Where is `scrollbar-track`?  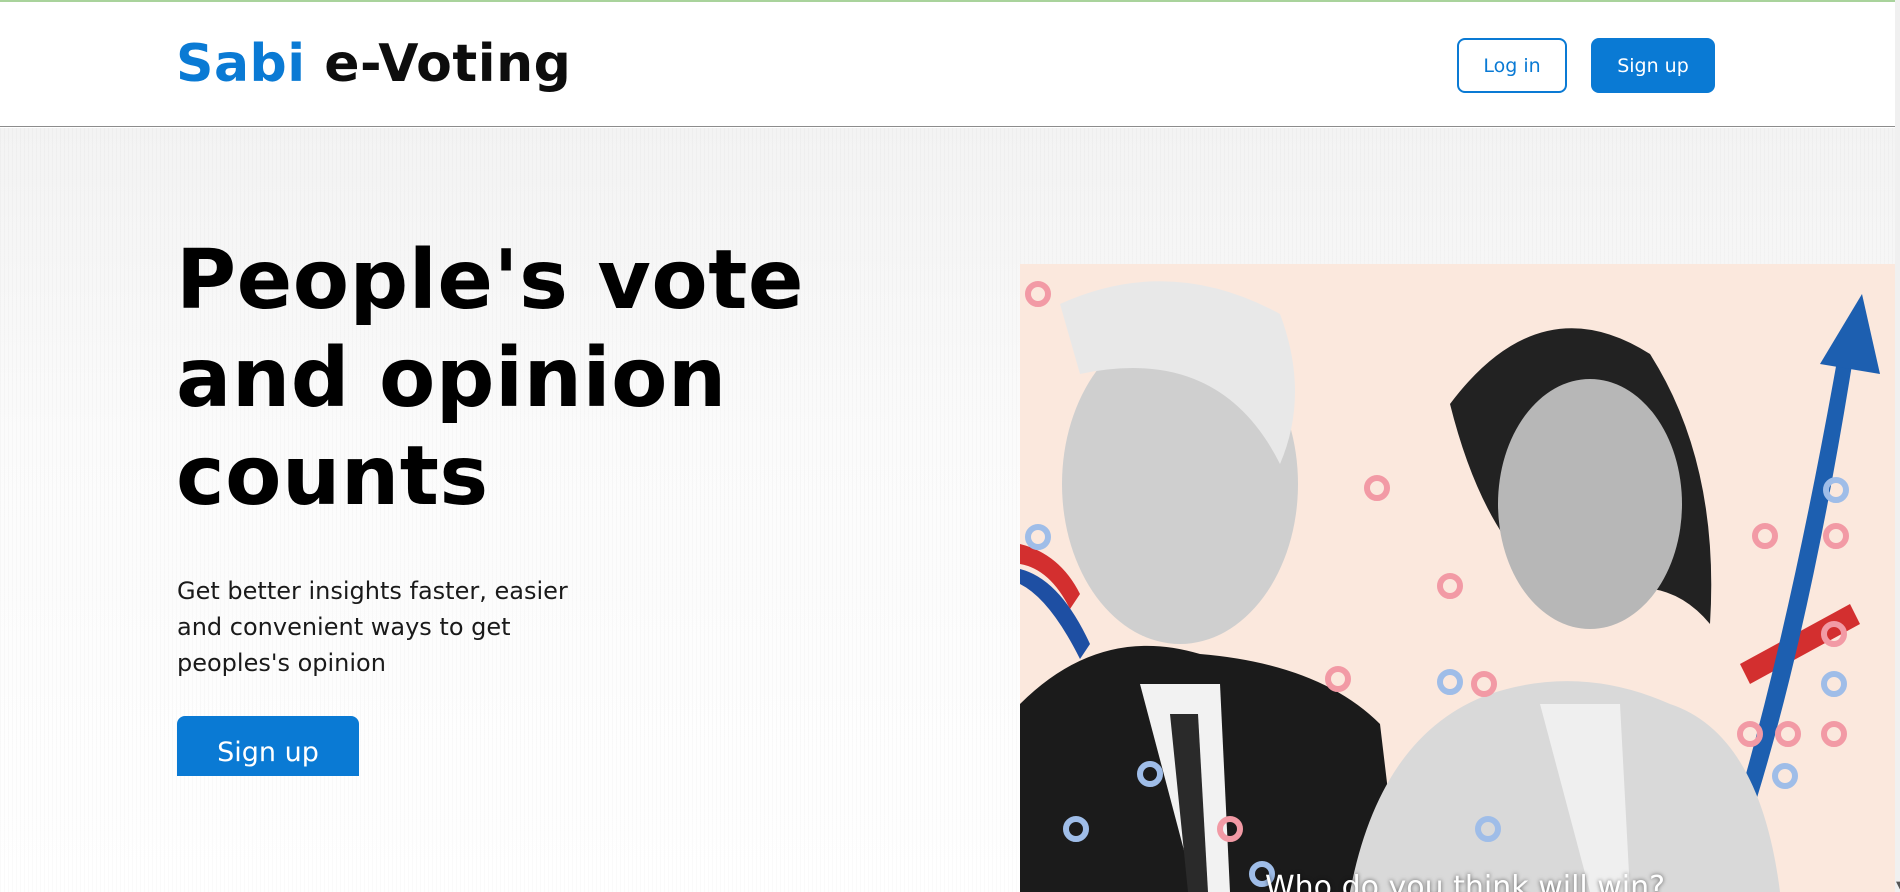 scrollbar-track is located at coordinates (1897, 446).